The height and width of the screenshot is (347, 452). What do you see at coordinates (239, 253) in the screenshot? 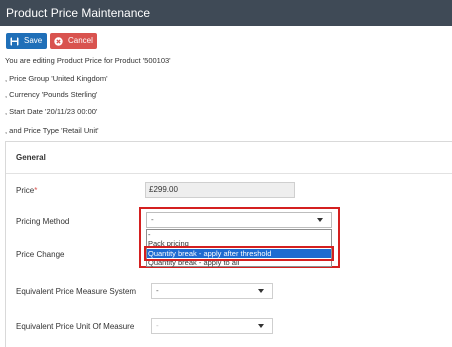
I see `option-annotation-outline` at bounding box center [239, 253].